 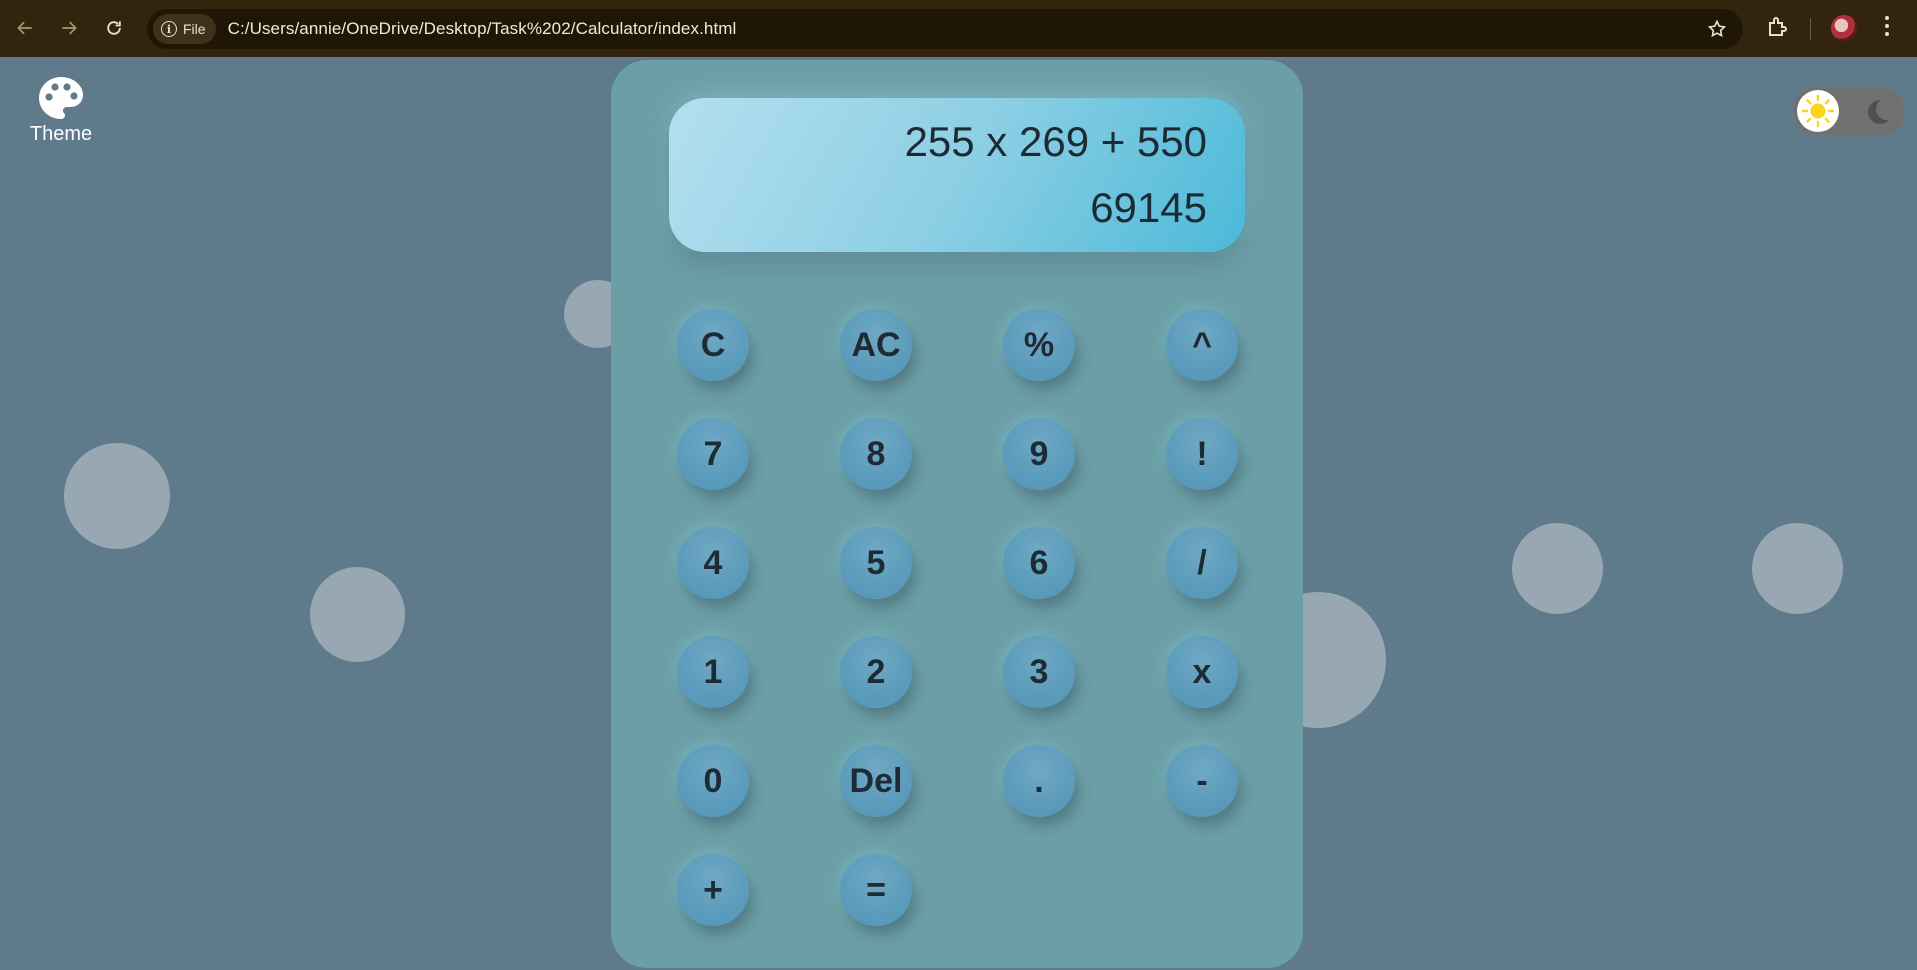 What do you see at coordinates (69, 28) in the screenshot?
I see `forward-arrow-icon` at bounding box center [69, 28].